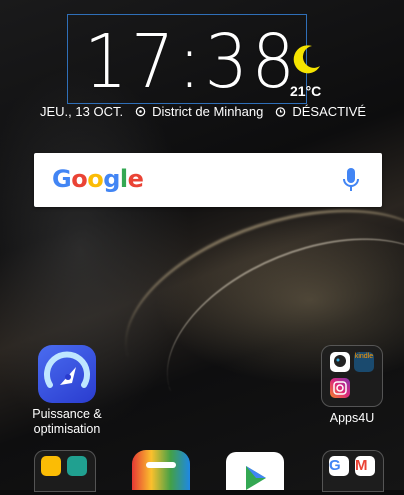 The width and height of the screenshot is (404, 495). I want to click on google-search-bar: Google, so click(208, 180).